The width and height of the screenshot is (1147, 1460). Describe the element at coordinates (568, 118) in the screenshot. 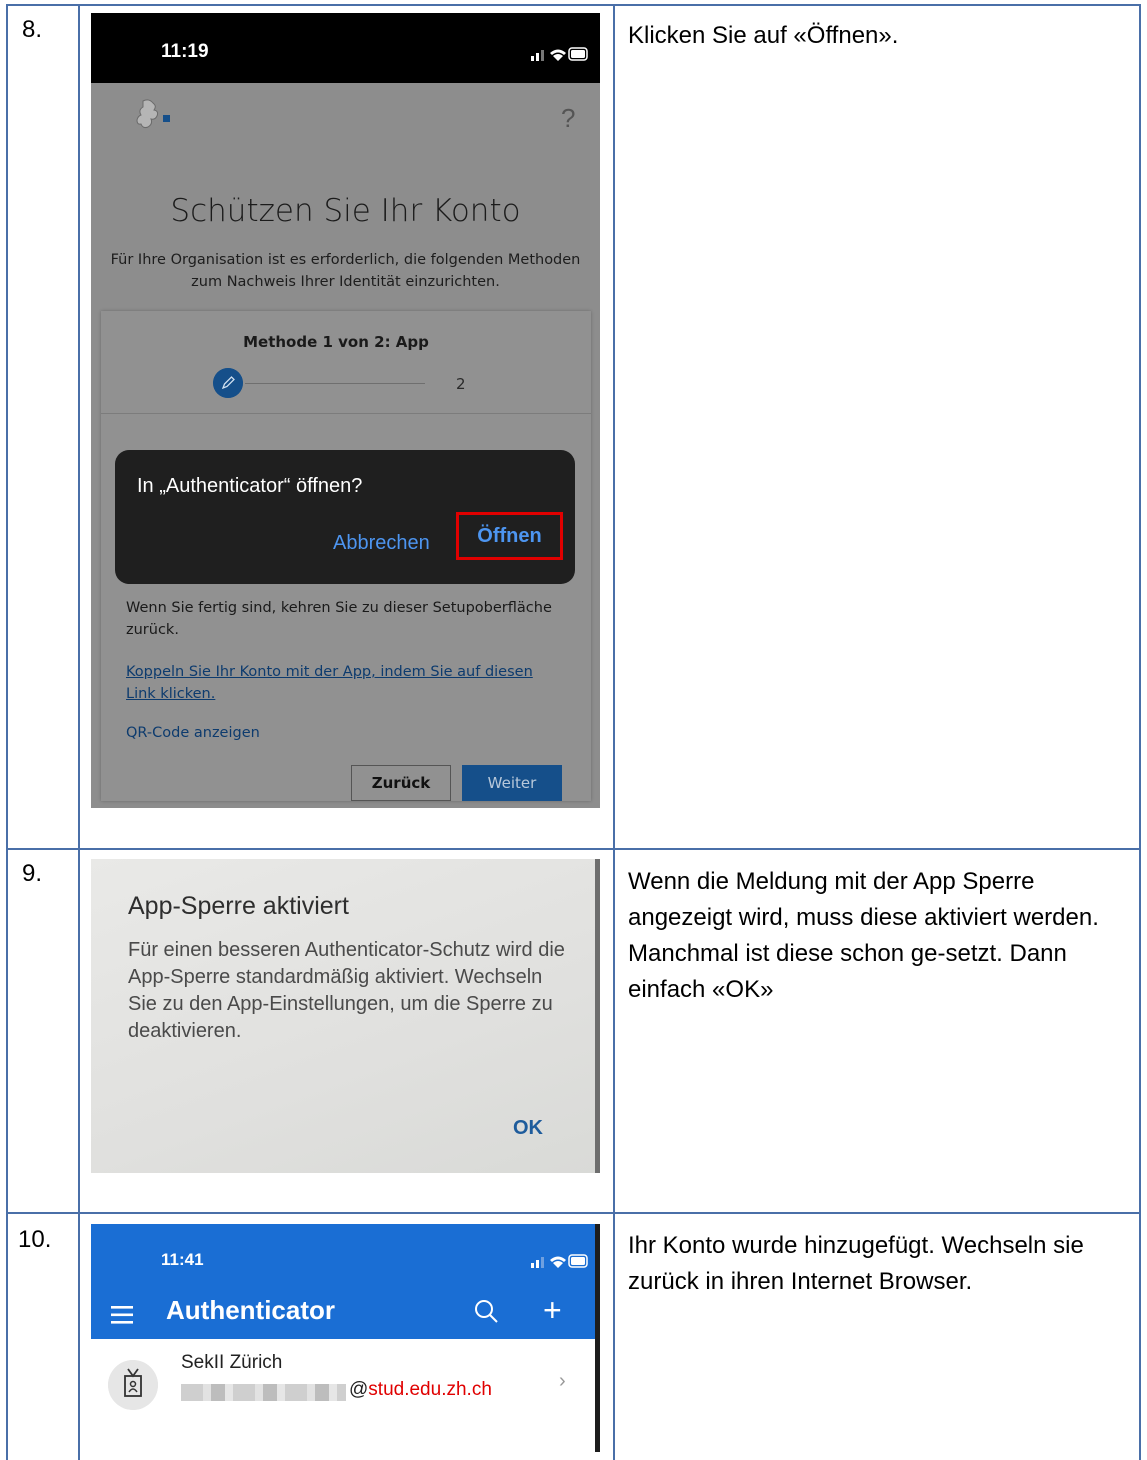

I see `help-icon: ?` at that location.